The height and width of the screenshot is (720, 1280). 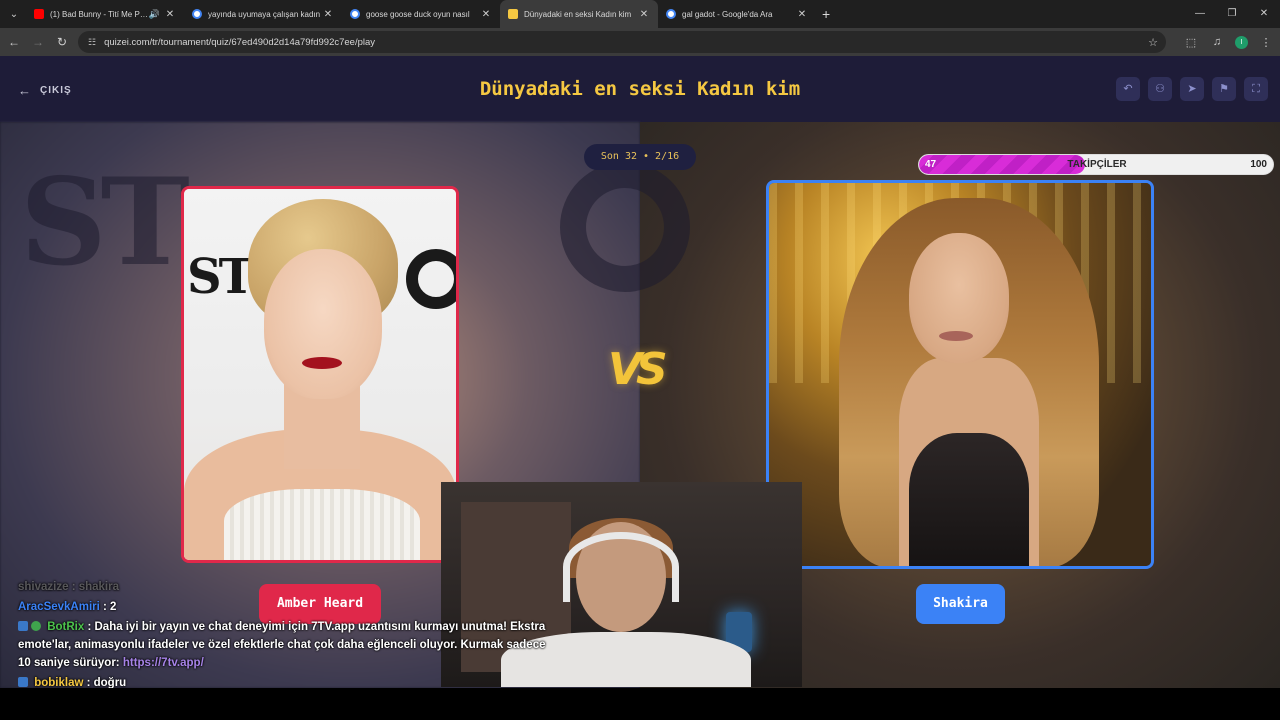 I want to click on browser-tab: goose goose duck oyun nasıl ✕, so click(x=421, y=14).